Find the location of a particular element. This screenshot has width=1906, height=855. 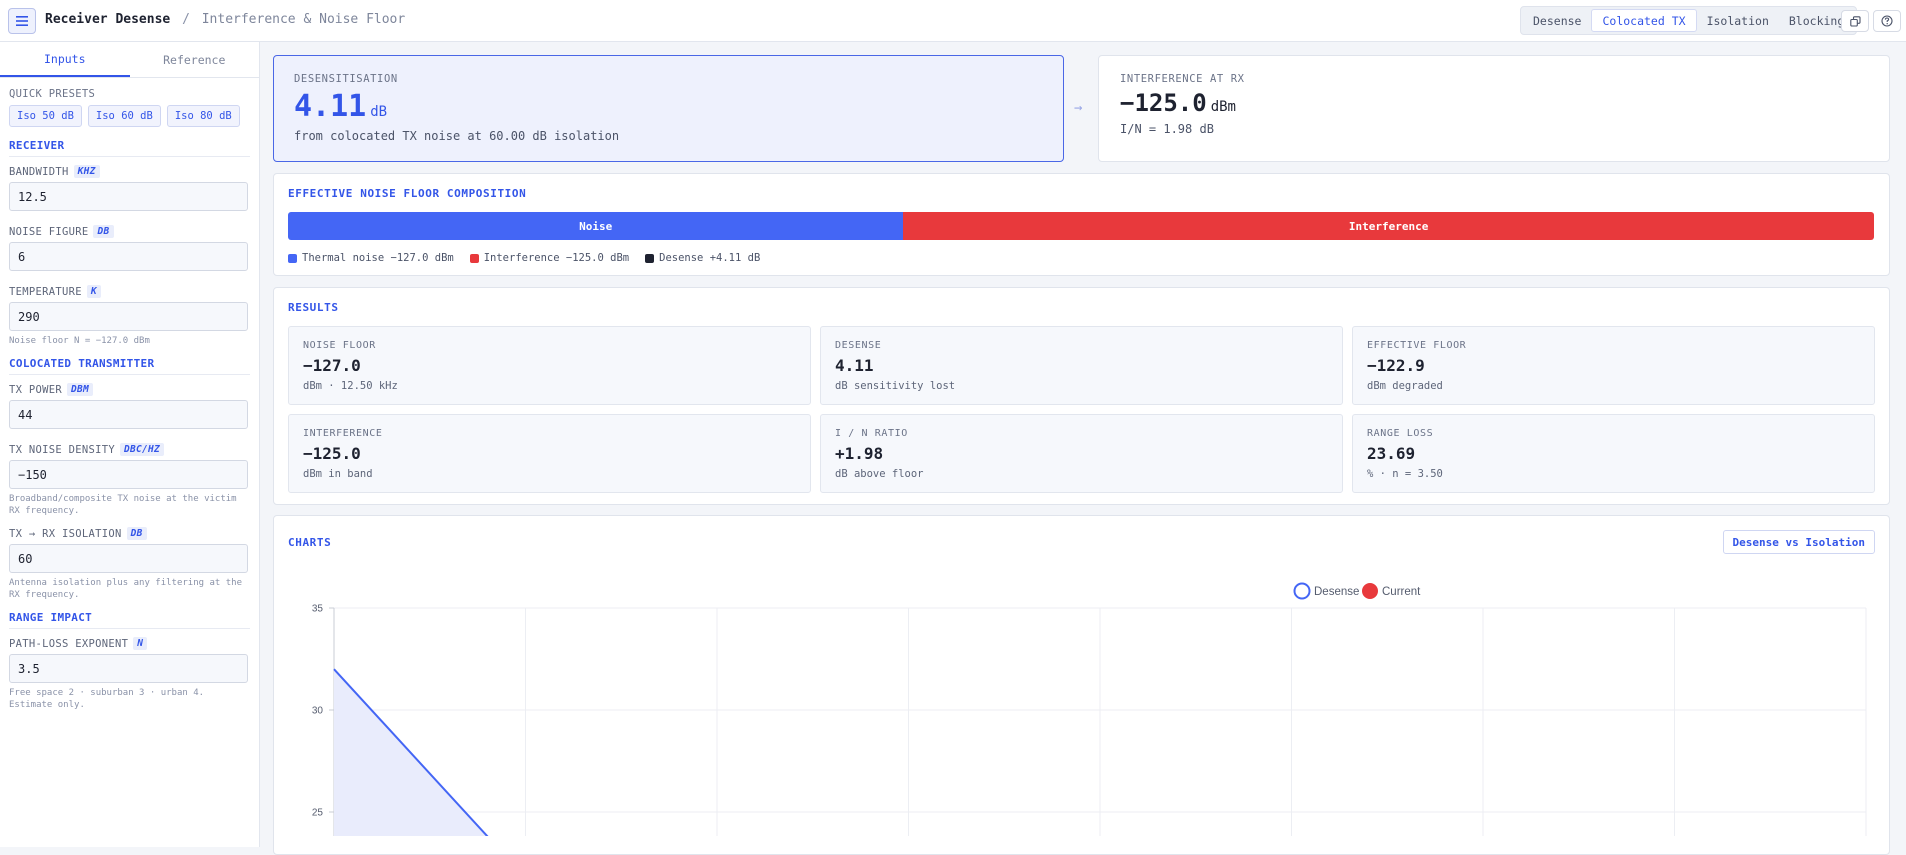

tx-power-unit-badge: DBM is located at coordinates (80, 389).